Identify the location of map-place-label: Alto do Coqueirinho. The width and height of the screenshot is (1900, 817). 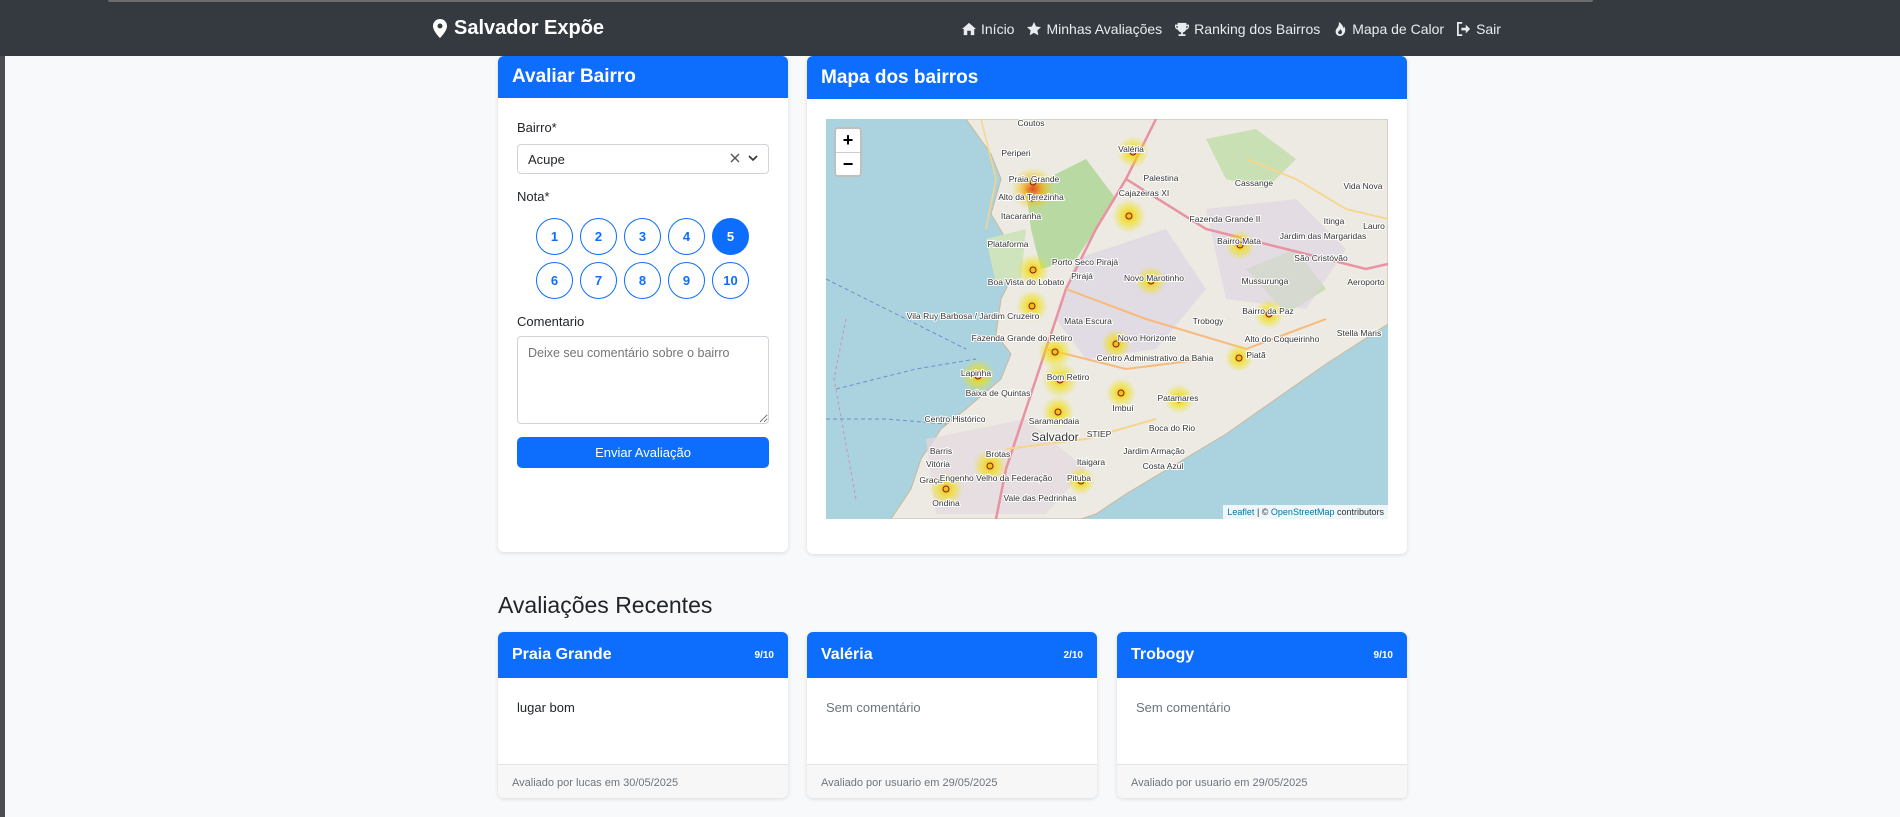
(1282, 339).